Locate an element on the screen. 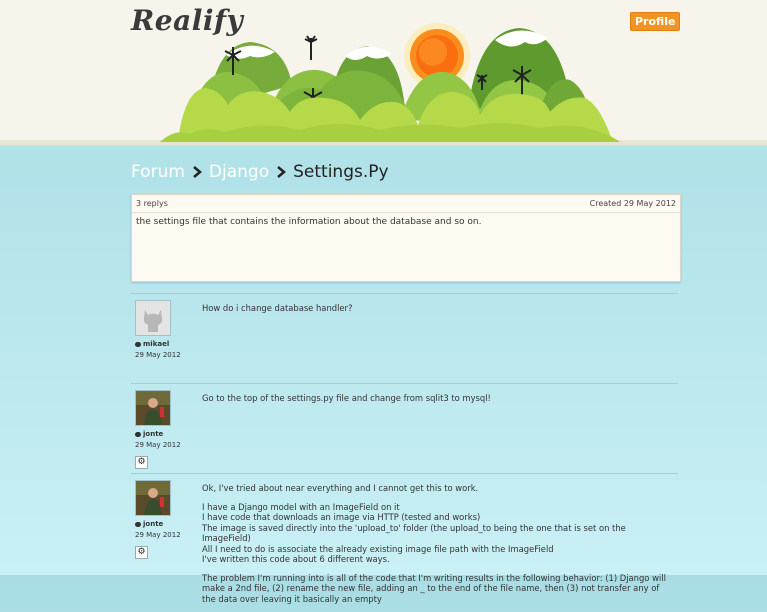 The height and width of the screenshot is (612, 767). breadcrumb-link-forum: Forum is located at coordinates (158, 172).